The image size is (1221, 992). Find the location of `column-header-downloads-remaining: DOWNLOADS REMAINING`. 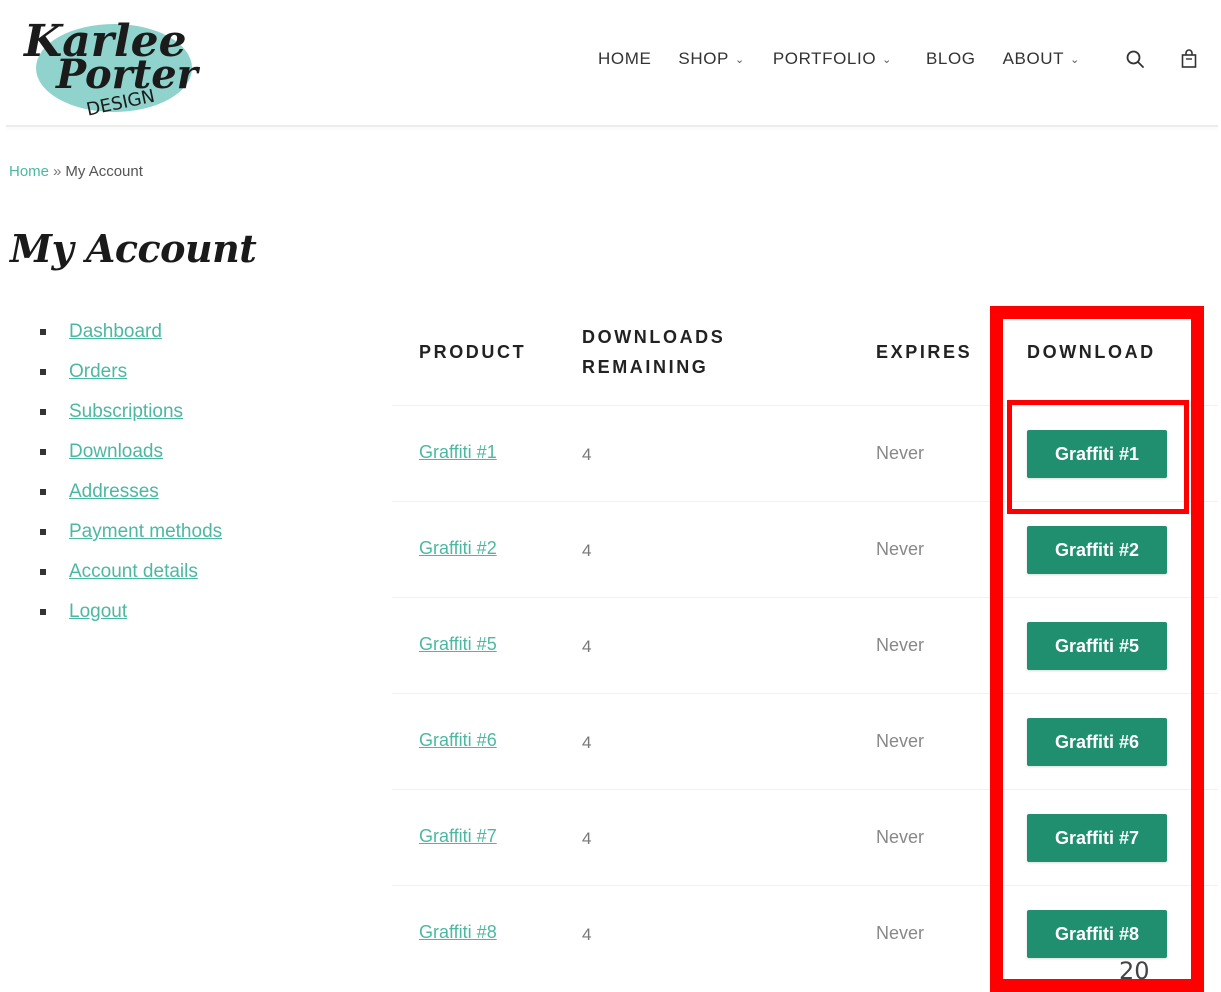

column-header-downloads-remaining: DOWNLOADS REMAINING is located at coordinates (653, 352).